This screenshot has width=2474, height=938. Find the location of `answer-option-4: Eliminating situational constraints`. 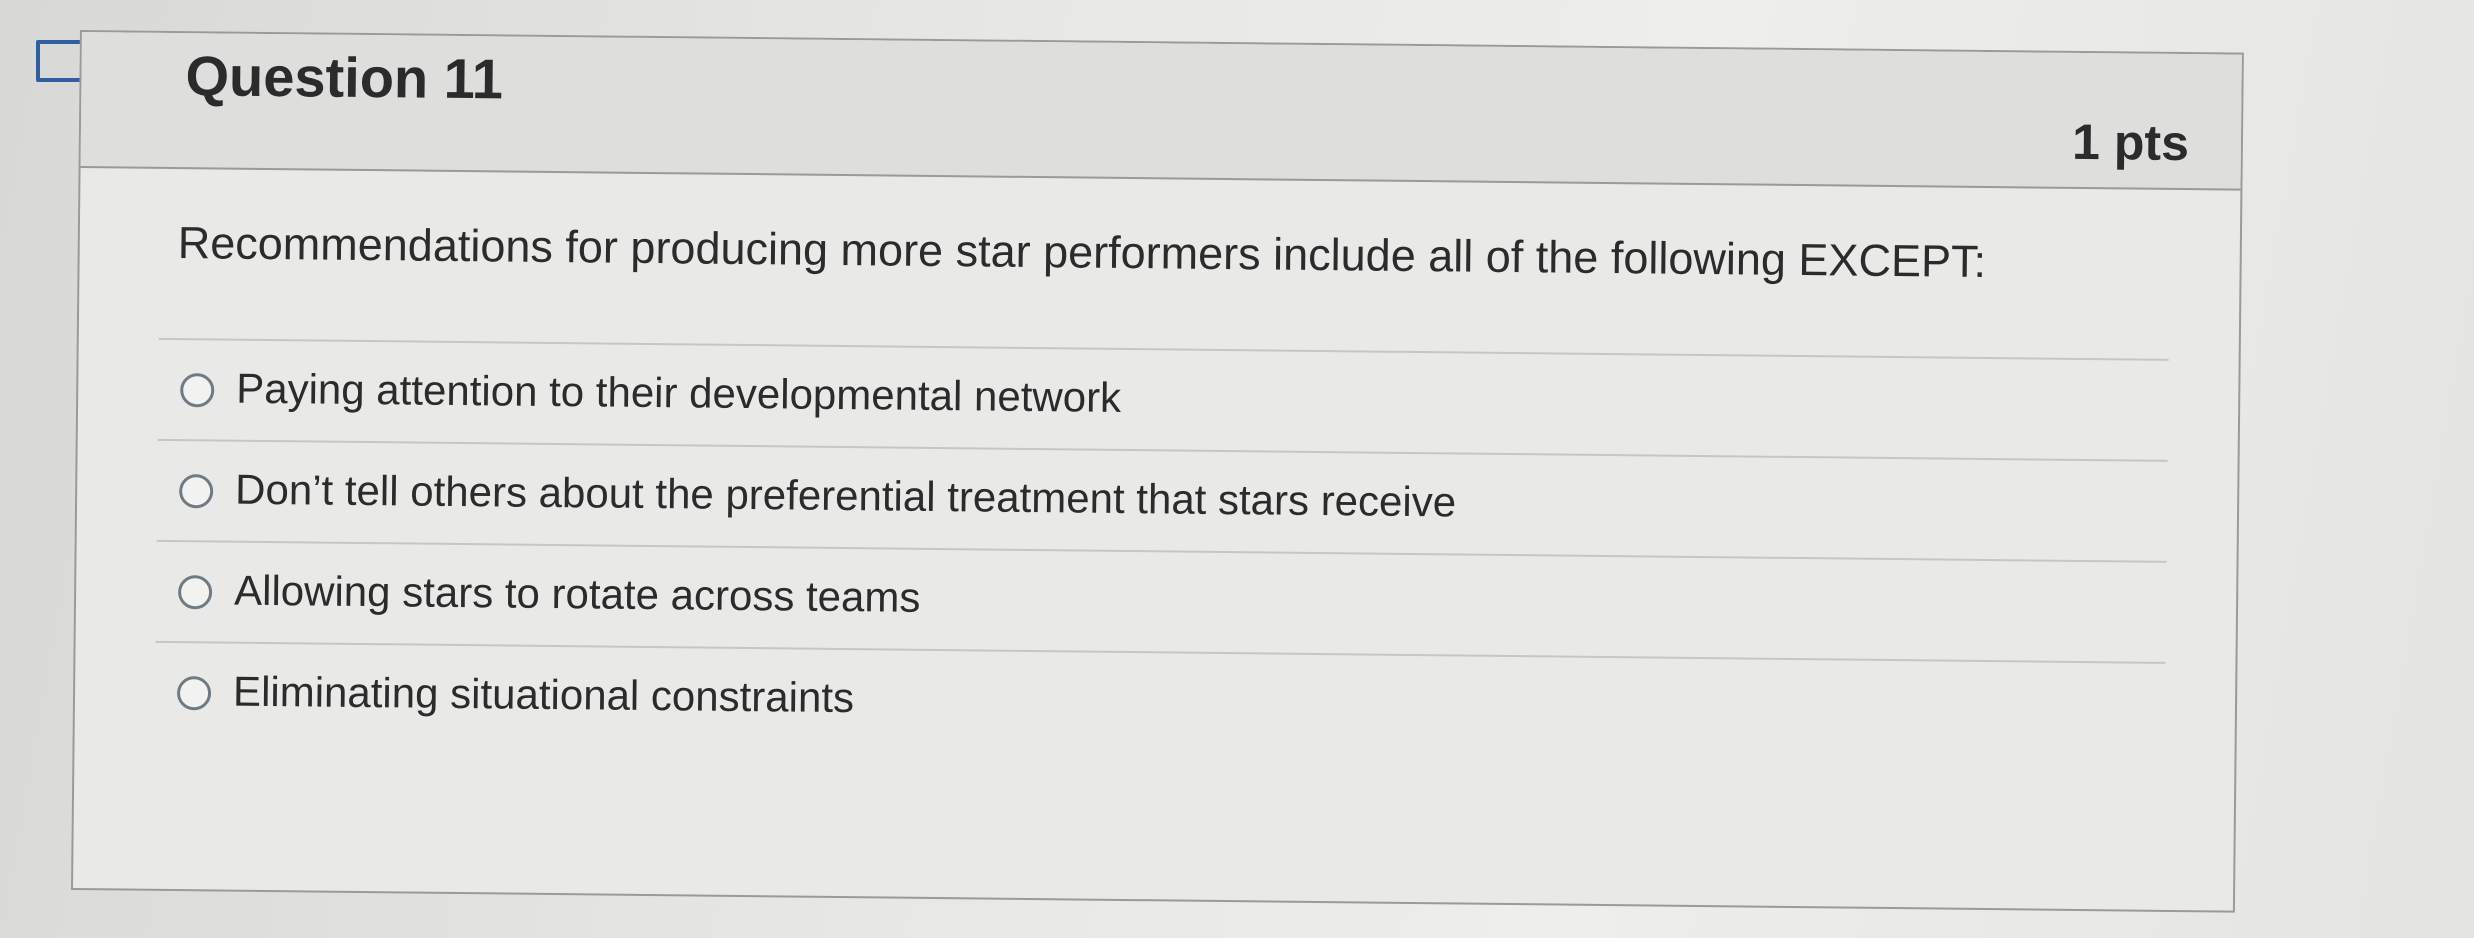

answer-option-4: Eliminating situational constraints is located at coordinates (1160, 701).